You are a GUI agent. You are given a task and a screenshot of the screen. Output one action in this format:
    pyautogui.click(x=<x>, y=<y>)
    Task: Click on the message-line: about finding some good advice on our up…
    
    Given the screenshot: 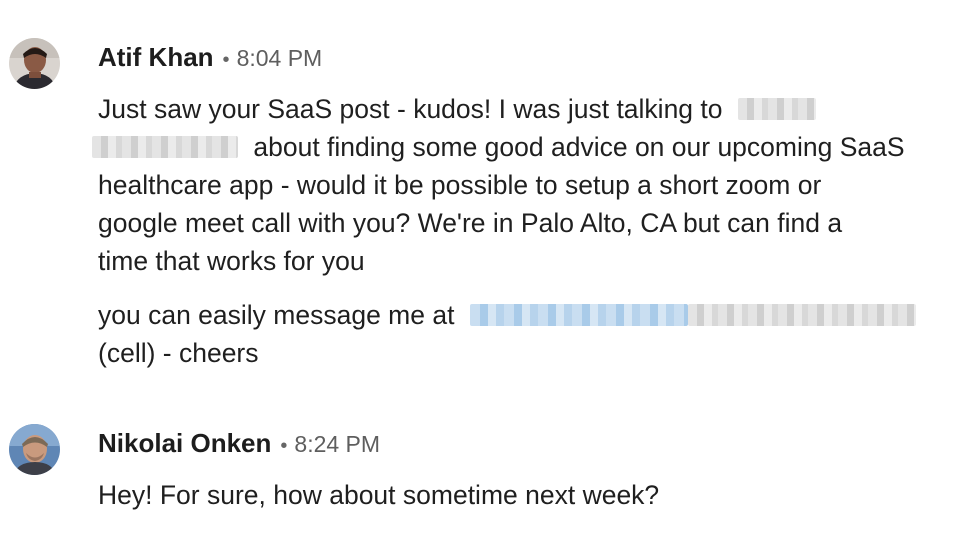 What is the action you would take?
    pyautogui.click(x=530, y=147)
    